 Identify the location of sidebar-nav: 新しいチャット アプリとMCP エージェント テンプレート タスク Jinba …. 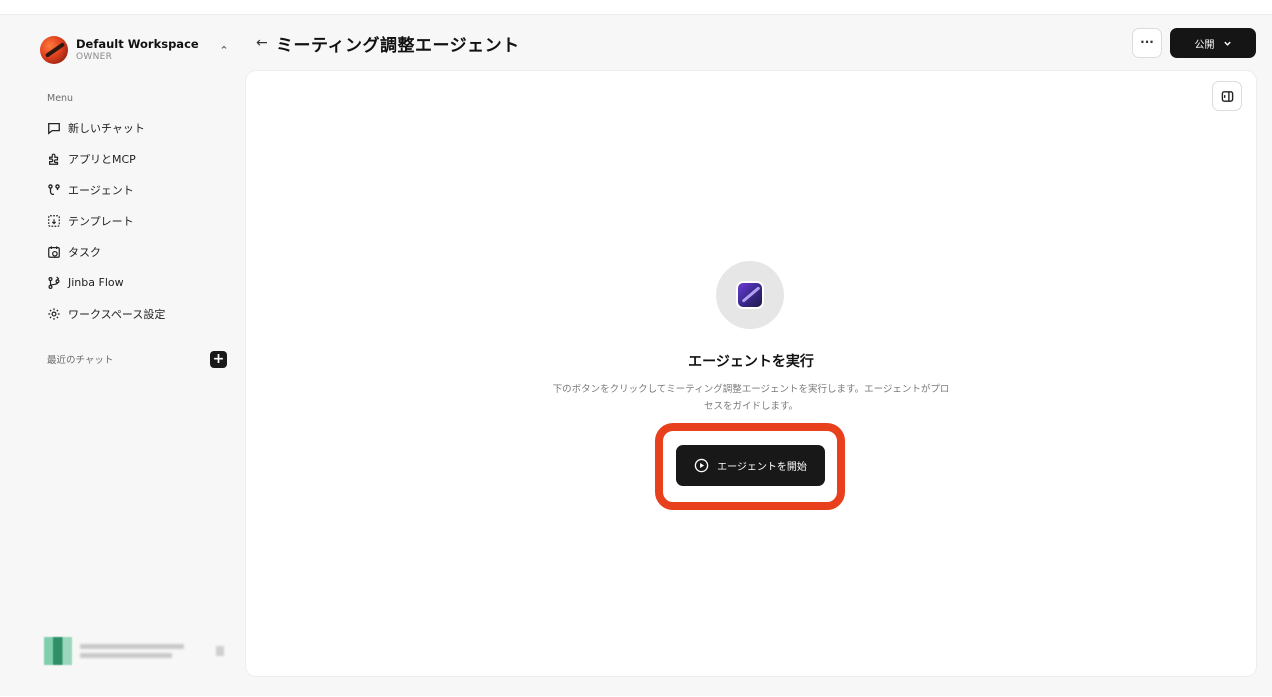
(135, 220).